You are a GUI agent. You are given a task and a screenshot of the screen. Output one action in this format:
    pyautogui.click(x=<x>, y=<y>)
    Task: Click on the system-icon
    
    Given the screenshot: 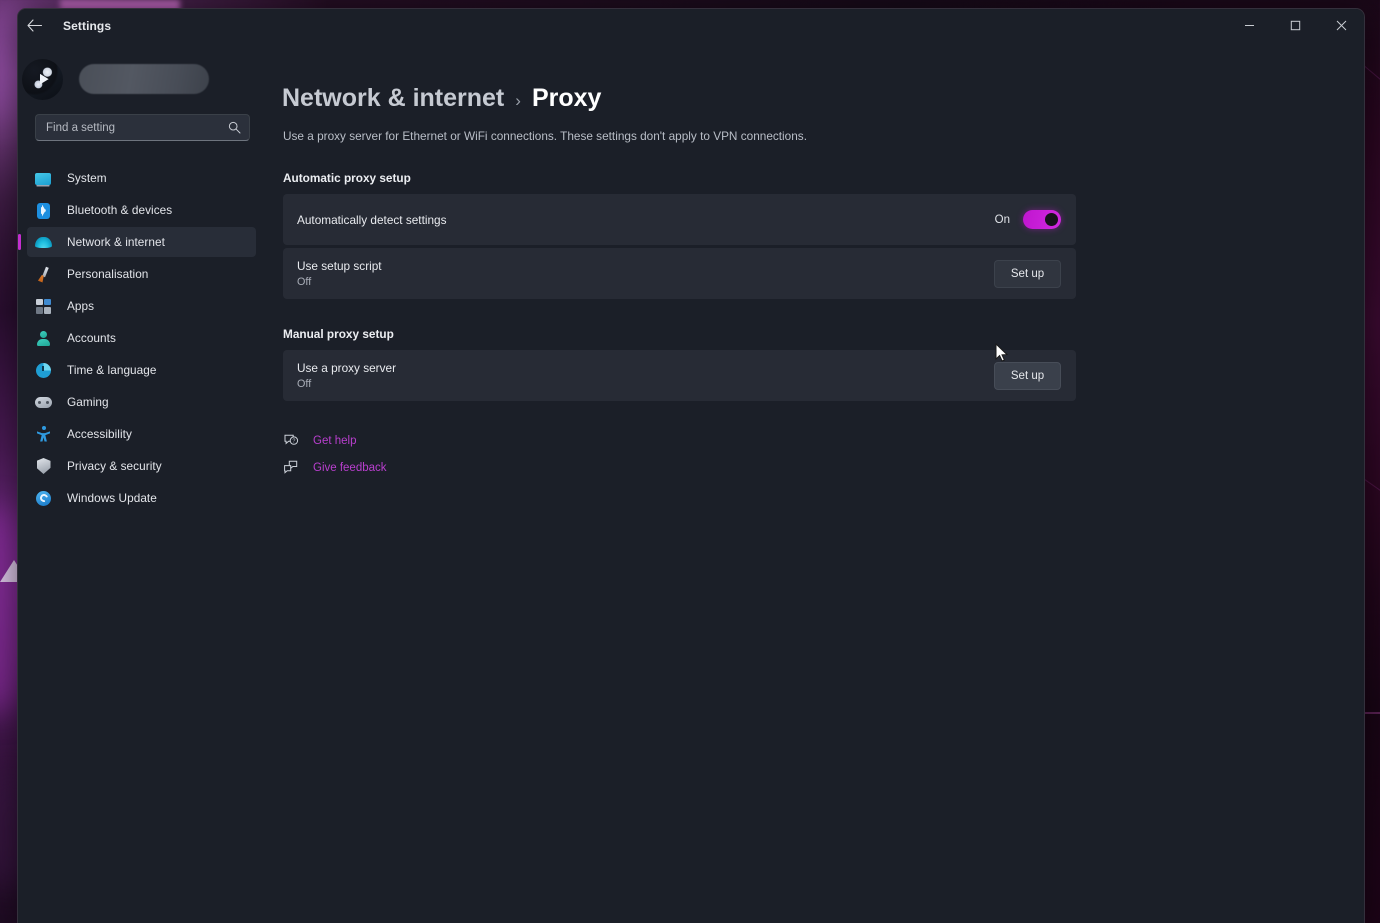 What is the action you would take?
    pyautogui.click(x=43, y=178)
    